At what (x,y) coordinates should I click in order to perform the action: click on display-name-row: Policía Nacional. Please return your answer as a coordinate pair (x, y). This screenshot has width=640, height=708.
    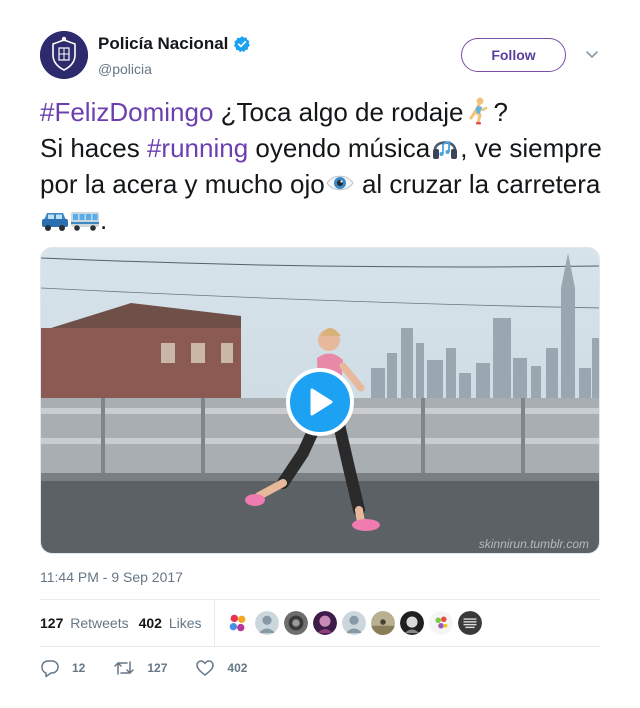
    Looking at the image, I should click on (174, 44).